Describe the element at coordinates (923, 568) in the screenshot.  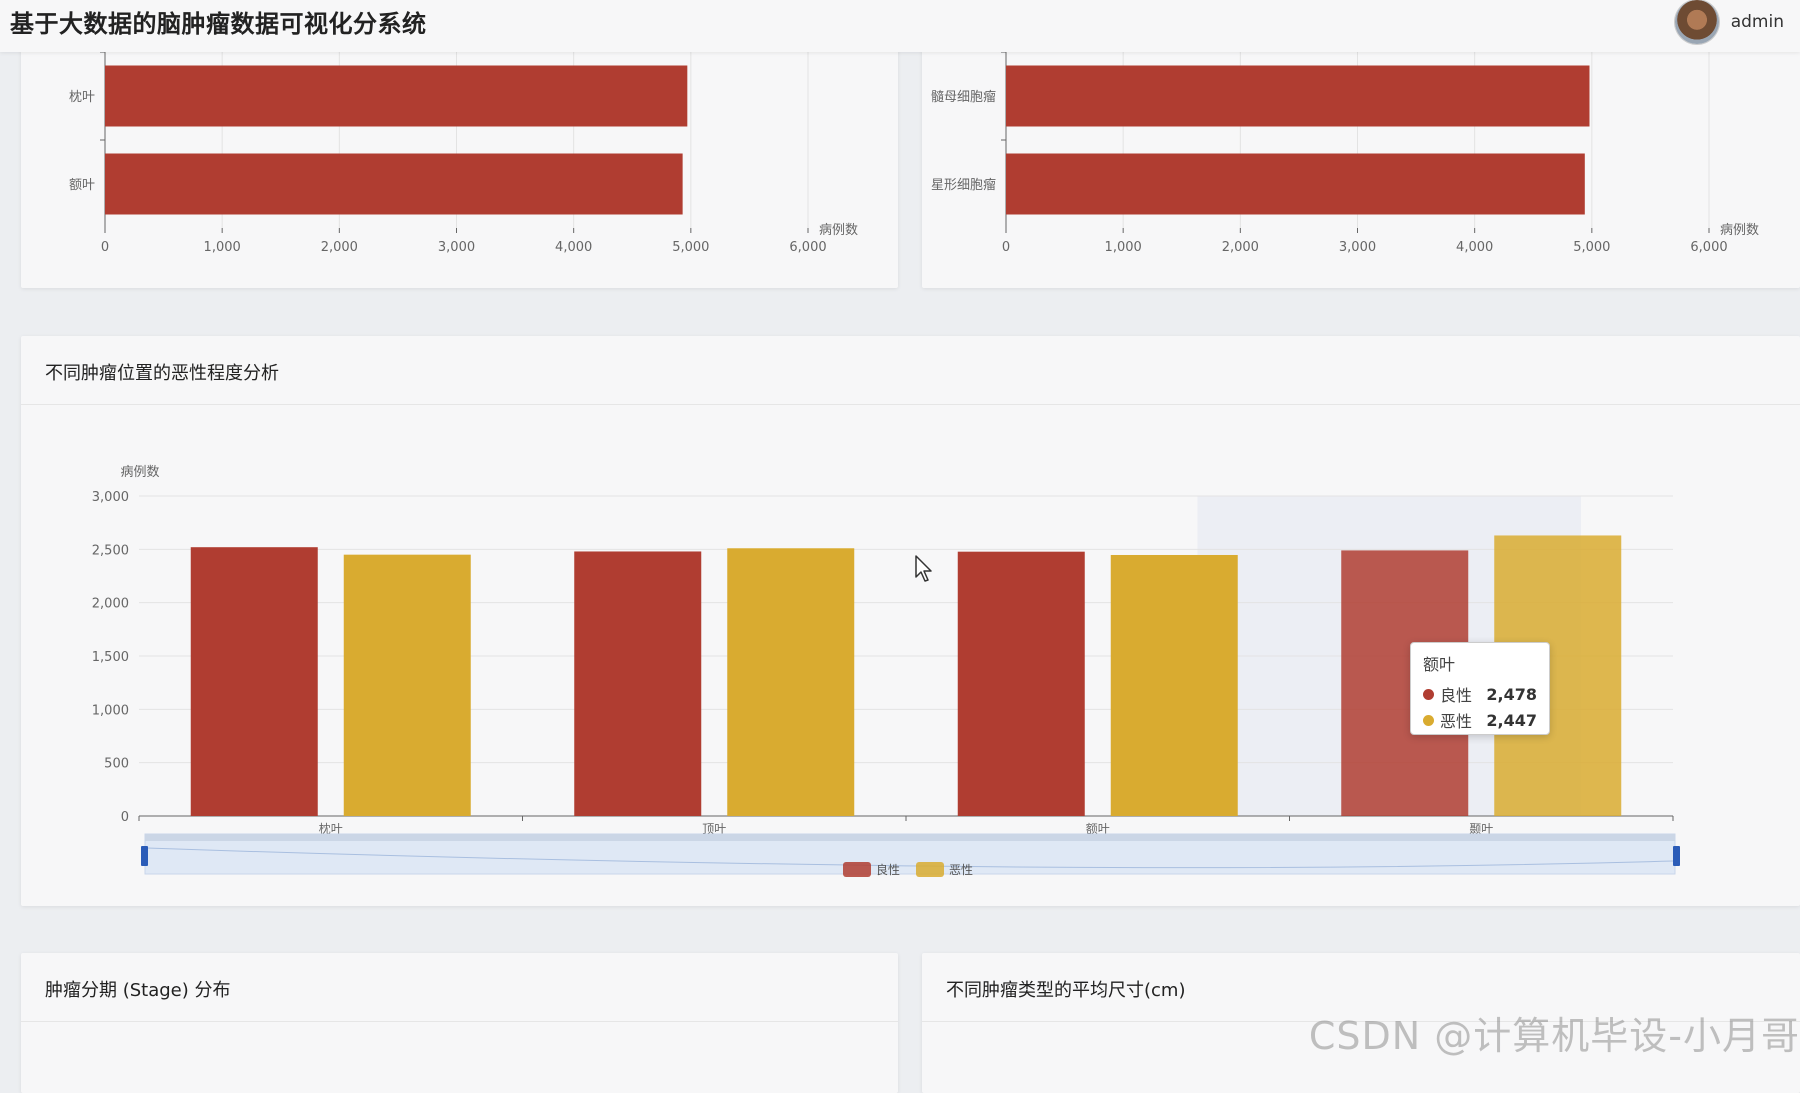
I see `mouse-cursor-icon` at that location.